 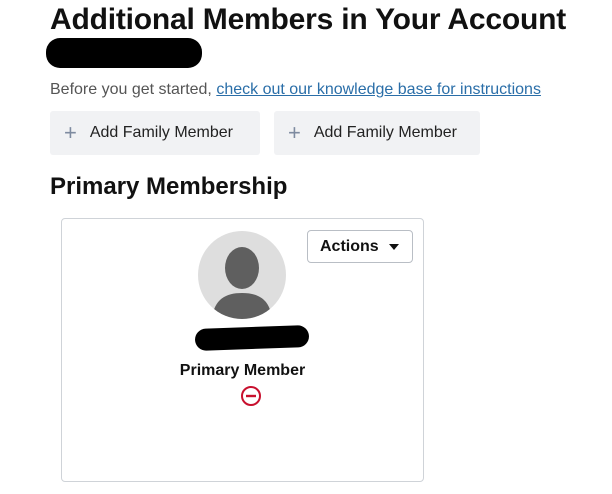 What do you see at coordinates (393, 246) in the screenshot?
I see `caret-down-icon` at bounding box center [393, 246].